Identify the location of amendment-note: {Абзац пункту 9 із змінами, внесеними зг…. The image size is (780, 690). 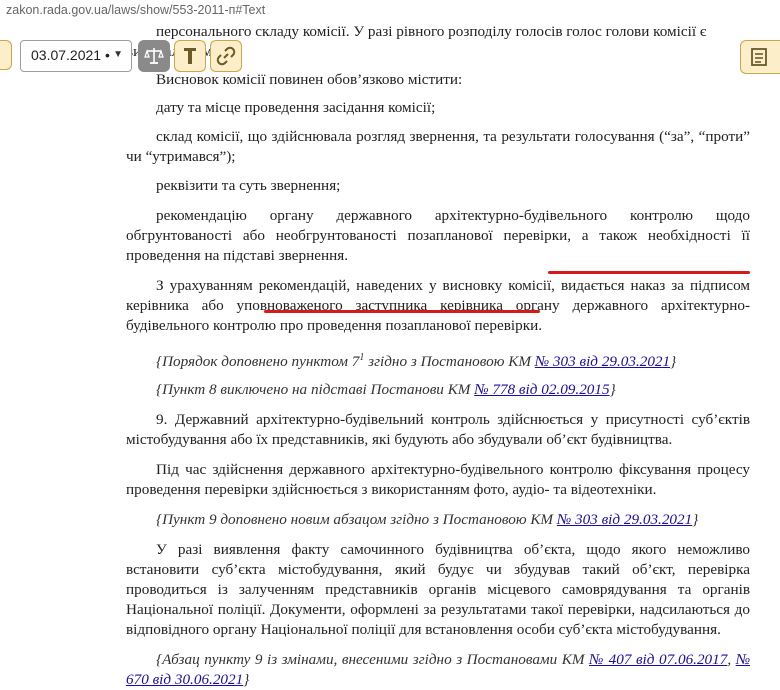
(438, 670).